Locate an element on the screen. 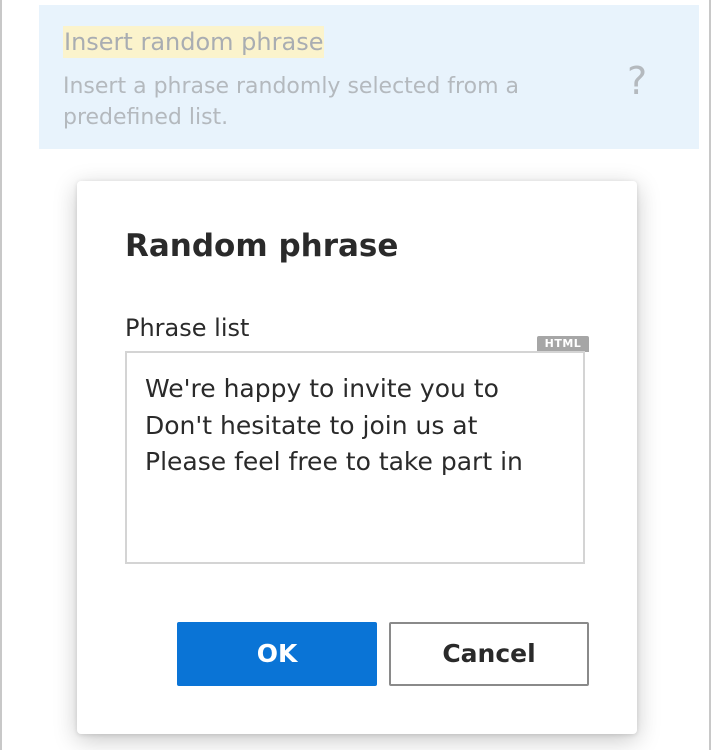 The image size is (712, 750). dialog-title: Random phrase is located at coordinates (262, 246).